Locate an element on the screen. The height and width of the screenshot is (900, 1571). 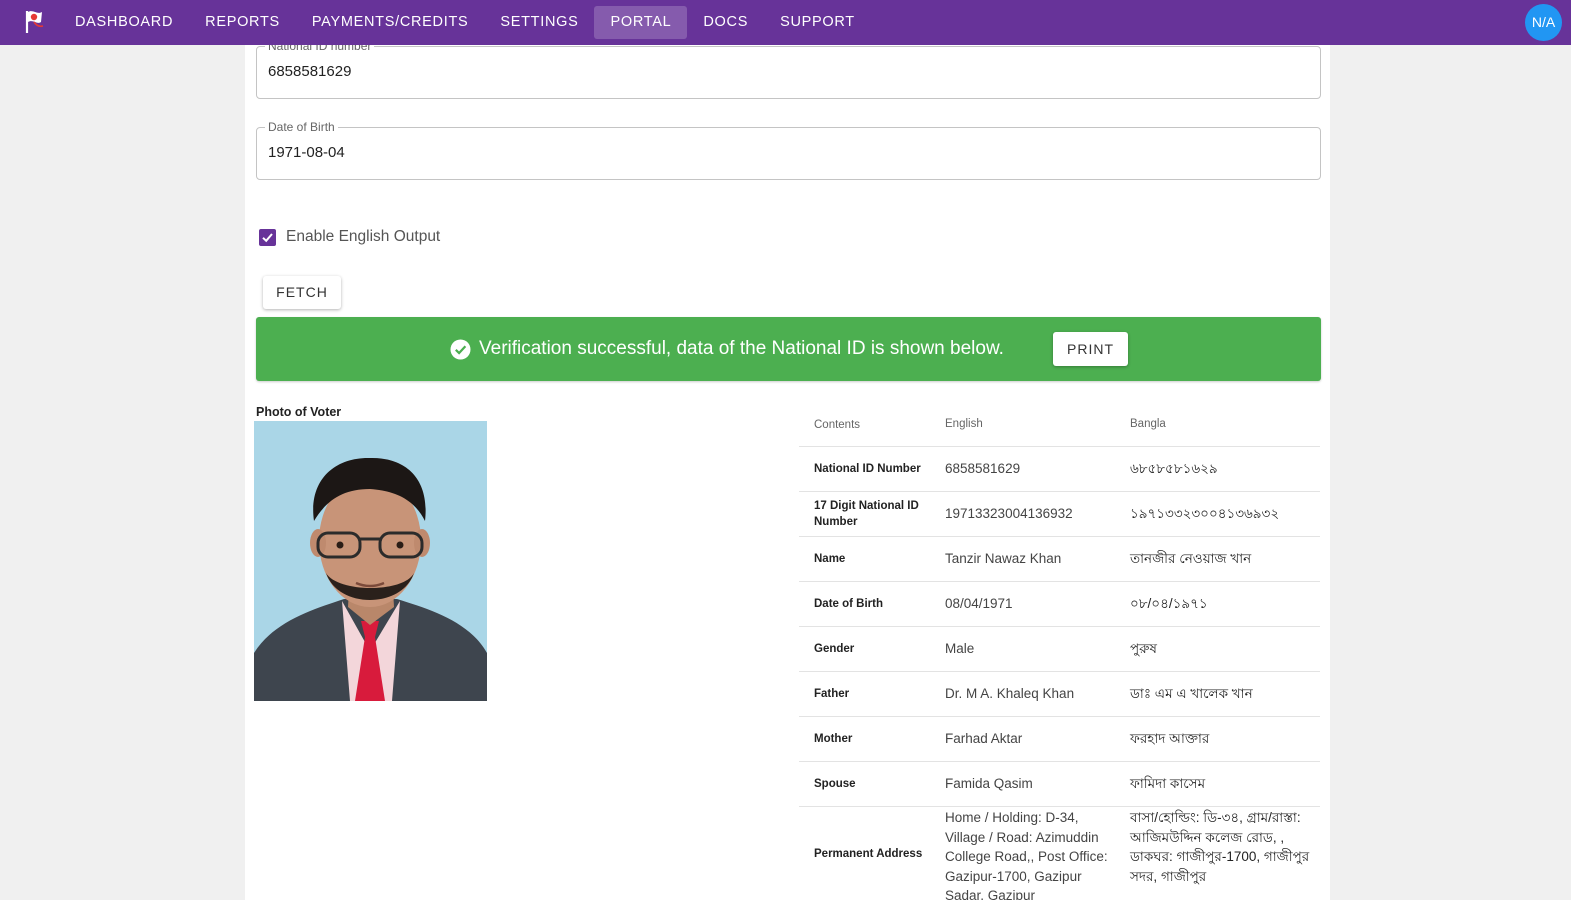
check-circle-icon is located at coordinates (460, 349).